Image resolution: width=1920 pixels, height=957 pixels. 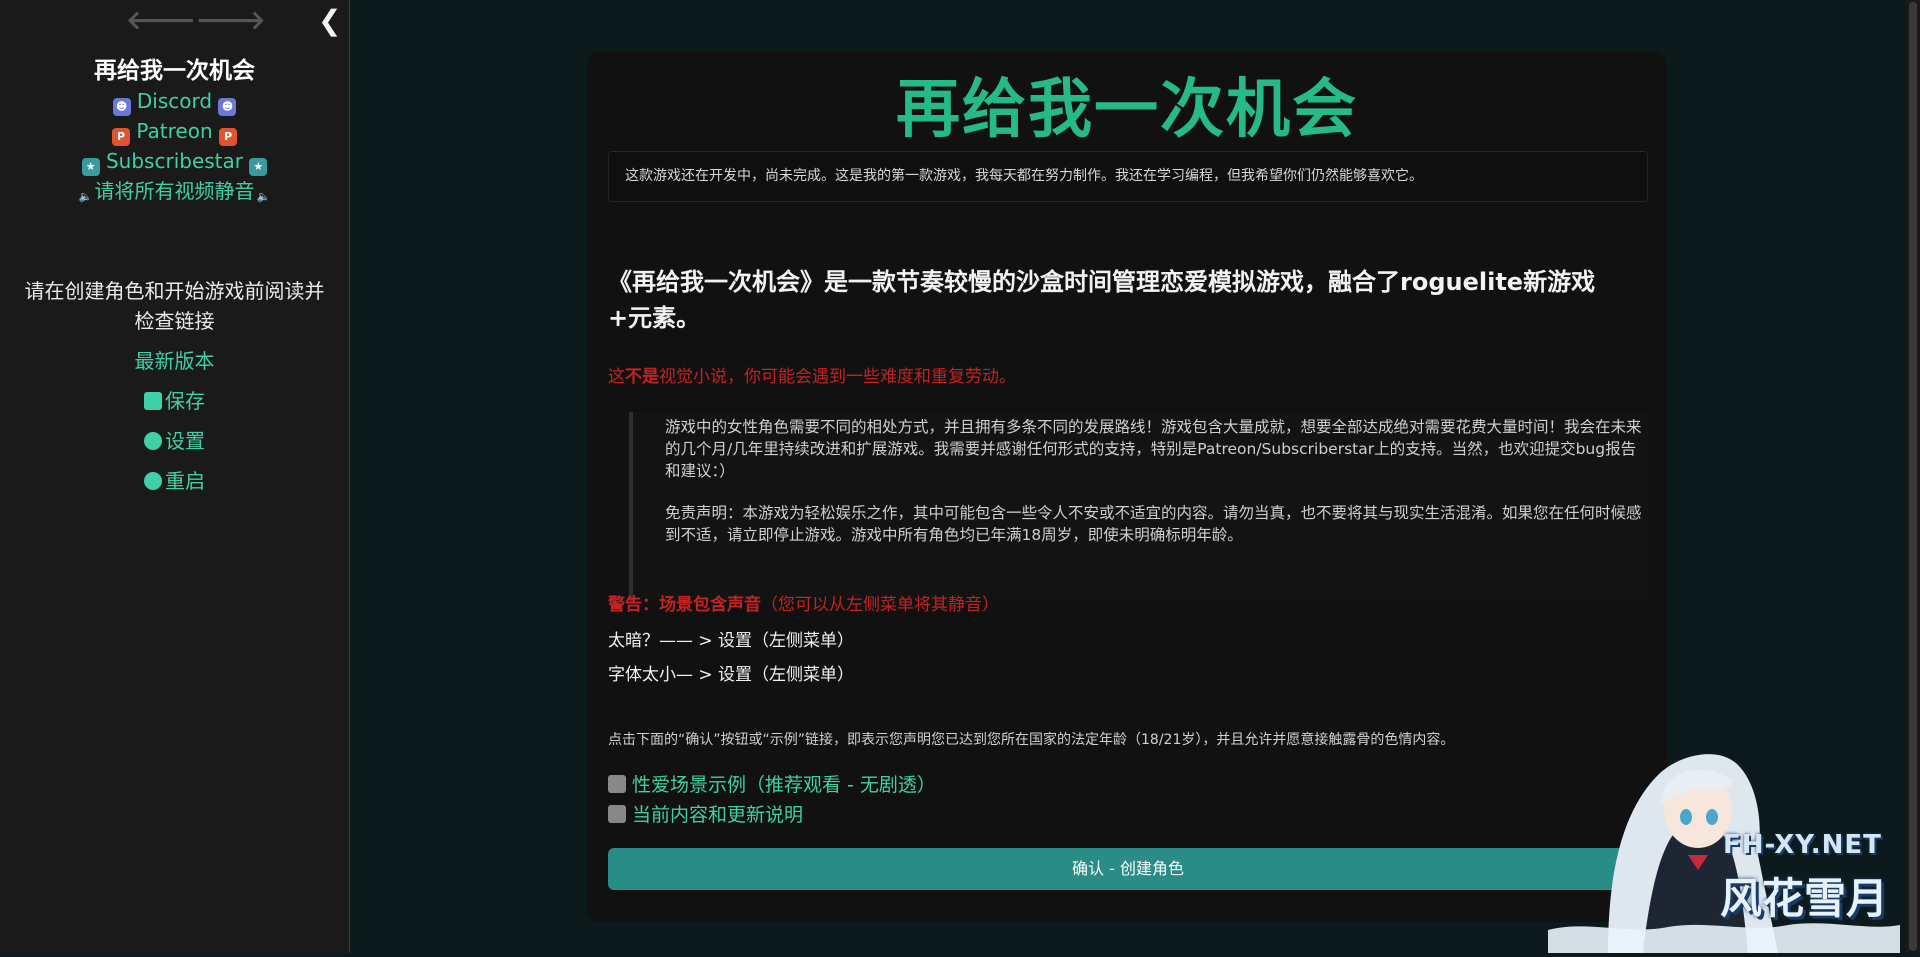 I want to click on scrollbar, so click(x=1913, y=476).